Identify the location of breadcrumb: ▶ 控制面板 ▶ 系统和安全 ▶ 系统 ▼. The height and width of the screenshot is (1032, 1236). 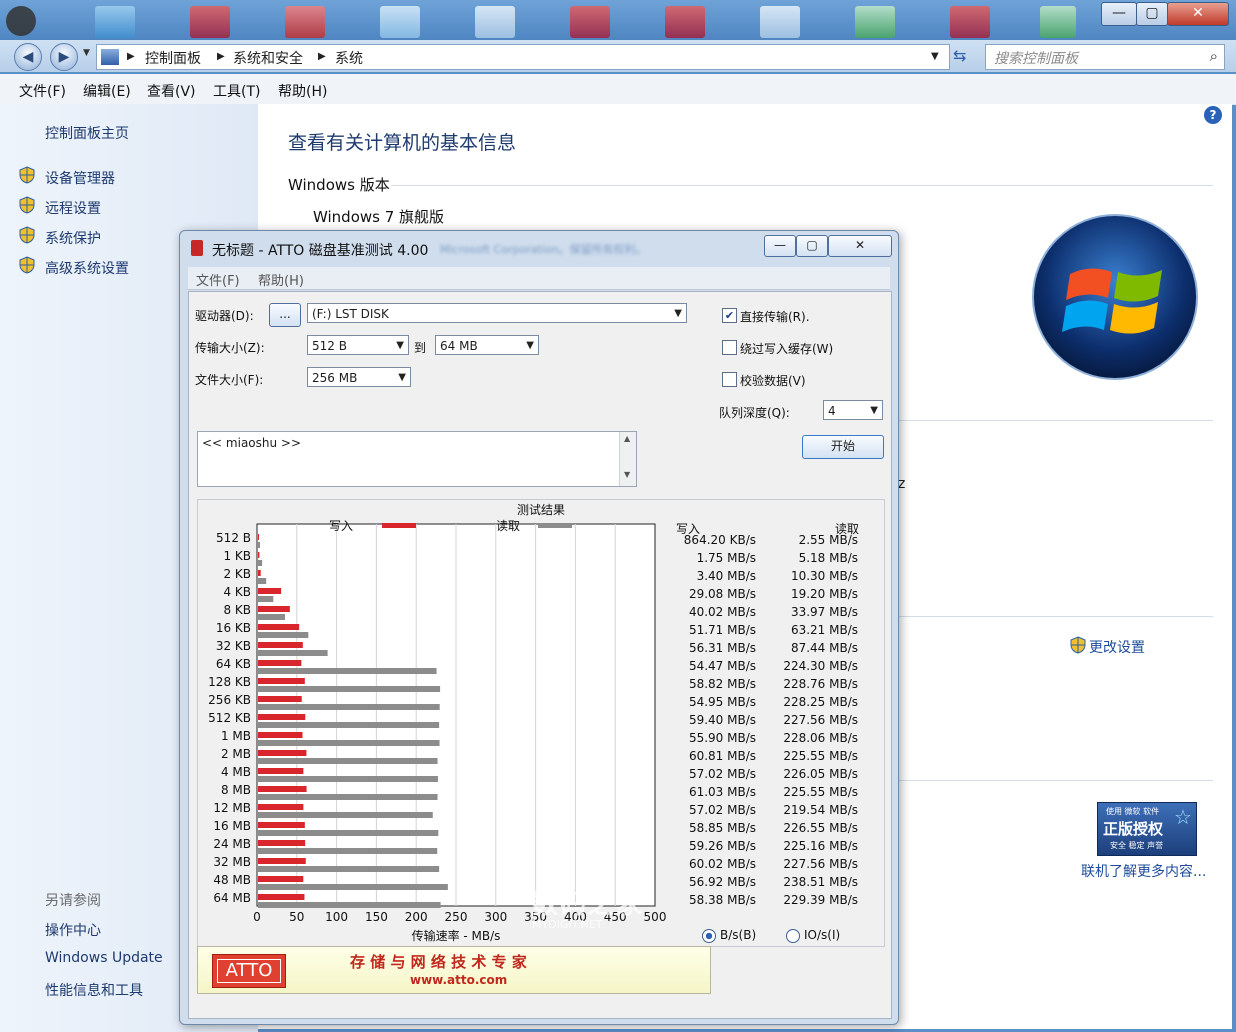
(523, 57).